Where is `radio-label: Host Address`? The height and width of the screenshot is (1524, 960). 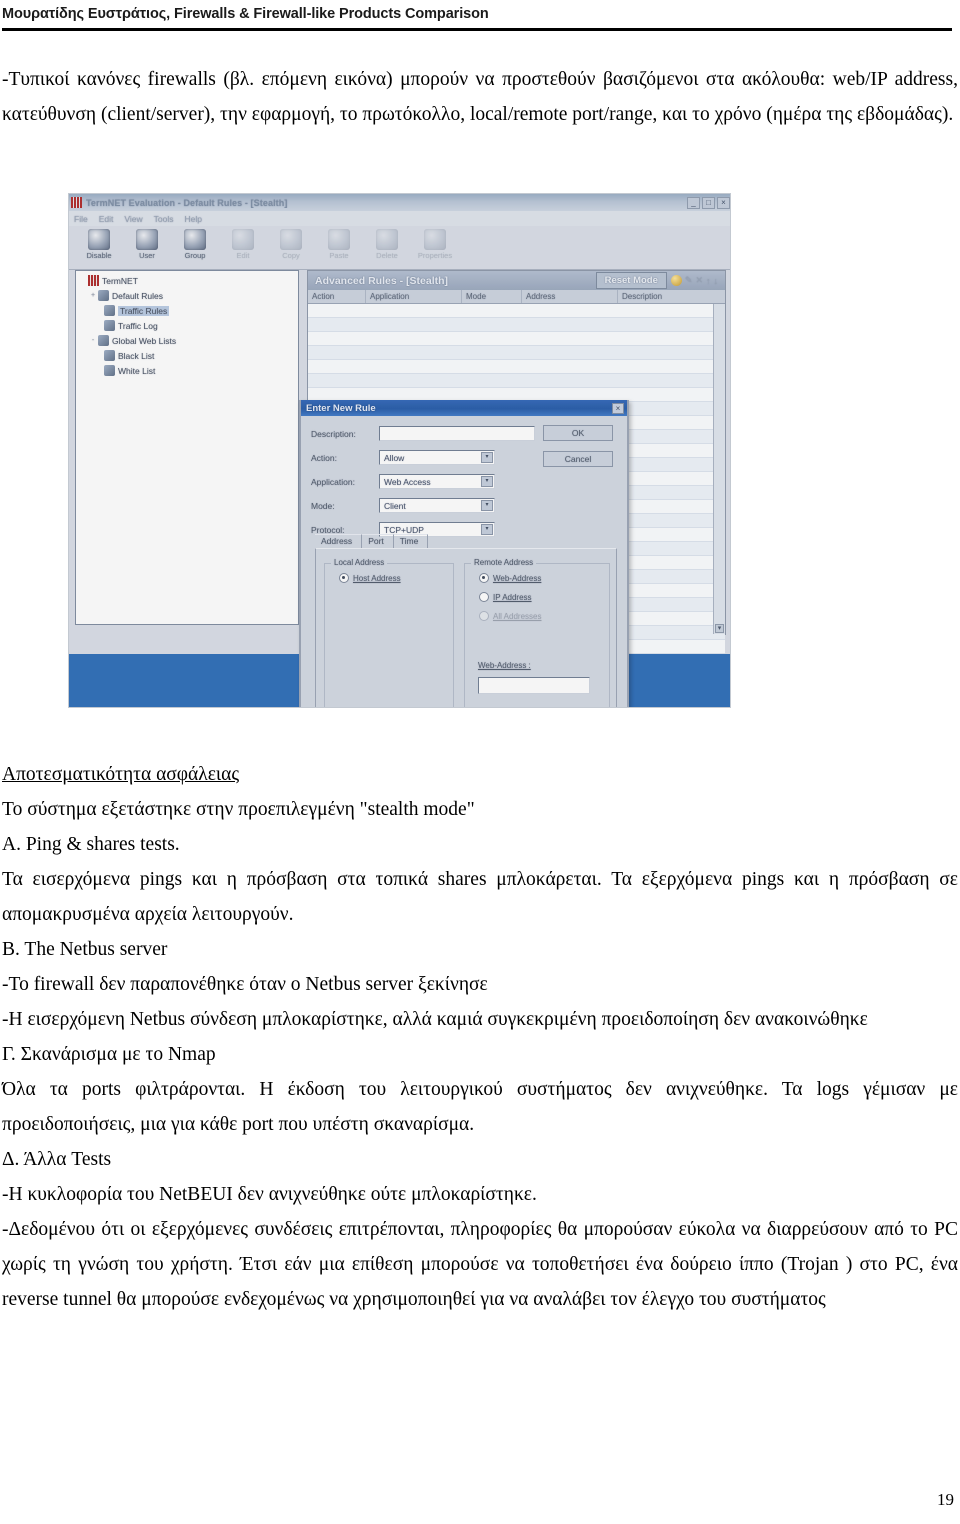
radio-label: Host Address is located at coordinates (377, 578).